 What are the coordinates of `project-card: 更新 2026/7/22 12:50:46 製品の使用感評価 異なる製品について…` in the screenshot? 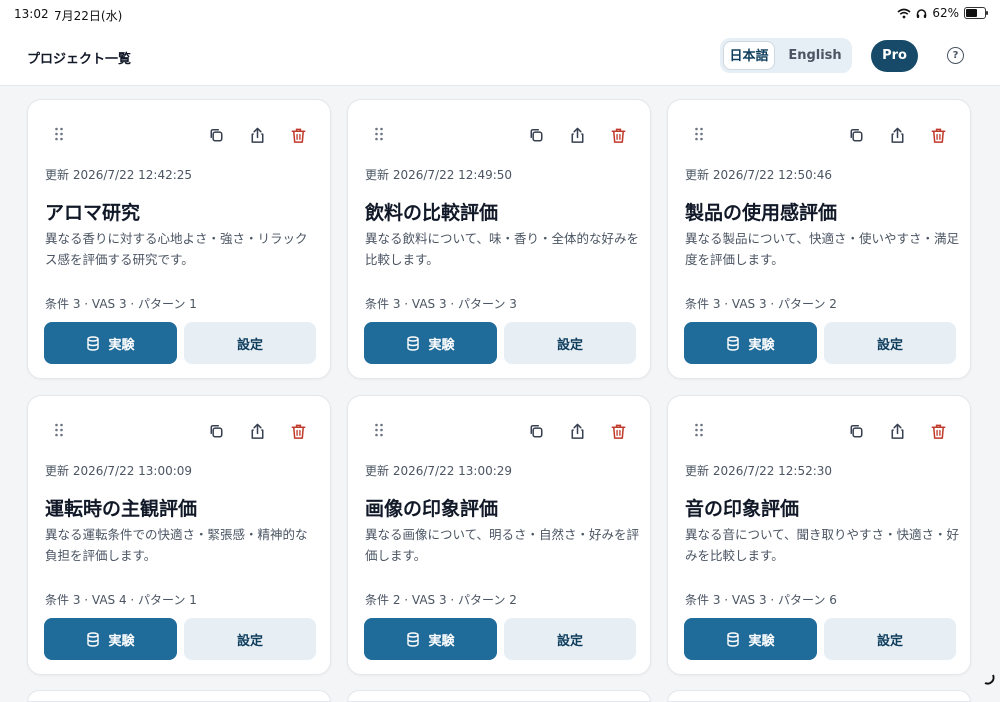 It's located at (819, 239).